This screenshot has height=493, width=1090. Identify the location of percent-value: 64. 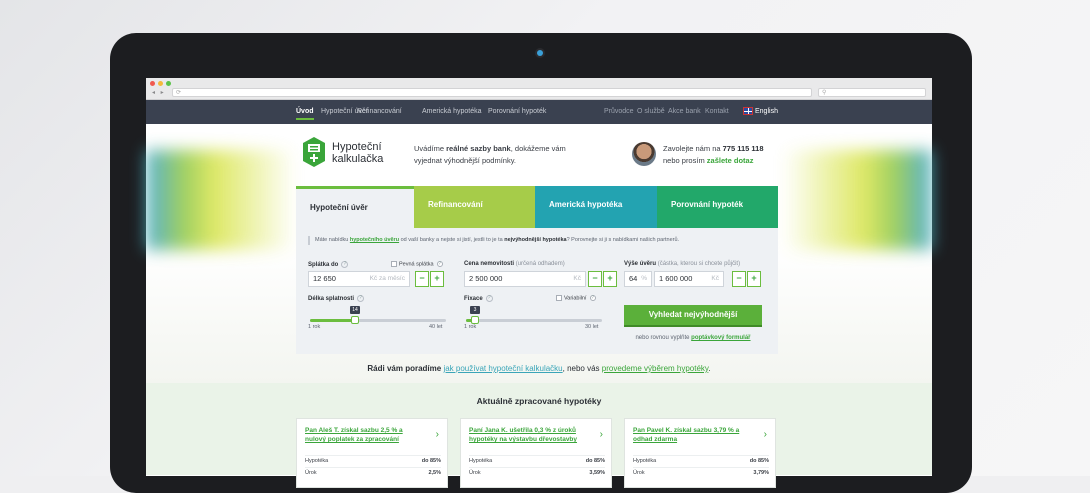
(633, 278).